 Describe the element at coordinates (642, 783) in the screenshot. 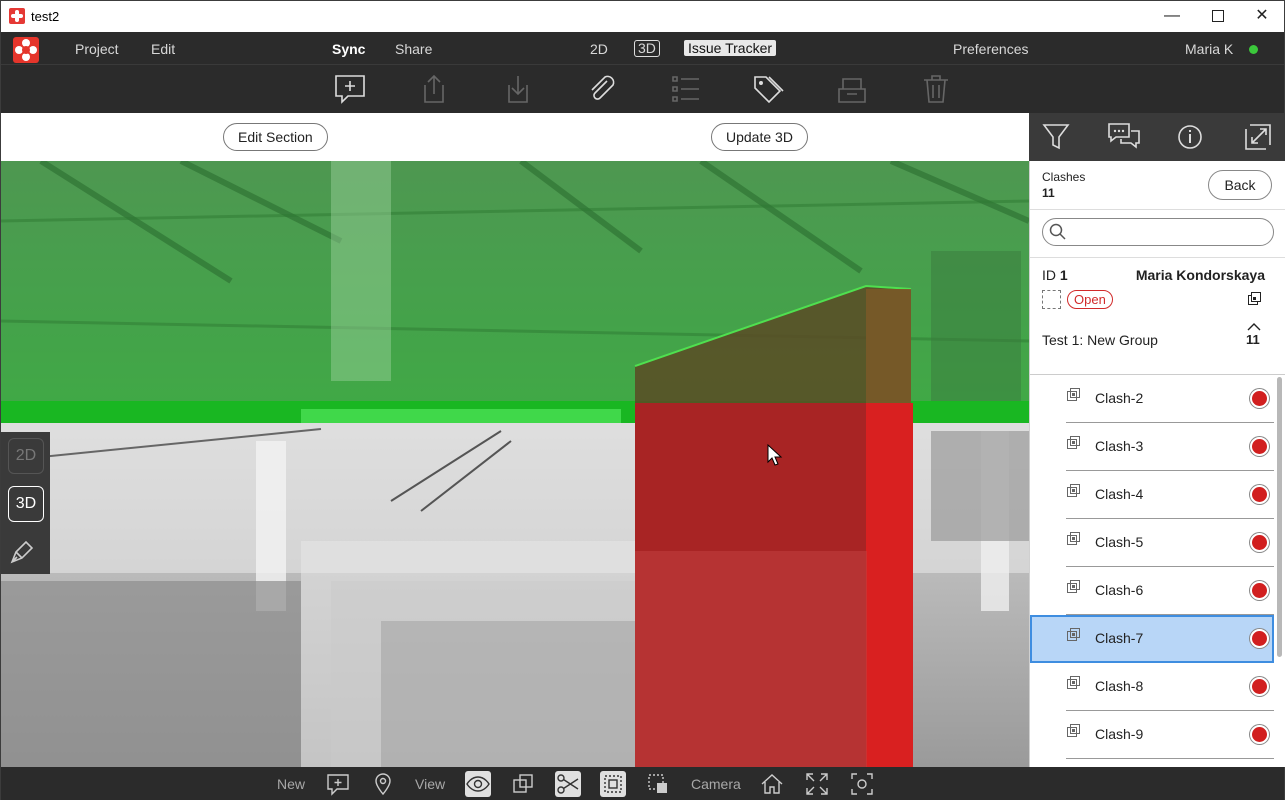

I see `bottom-toolbar: New View Camera` at that location.